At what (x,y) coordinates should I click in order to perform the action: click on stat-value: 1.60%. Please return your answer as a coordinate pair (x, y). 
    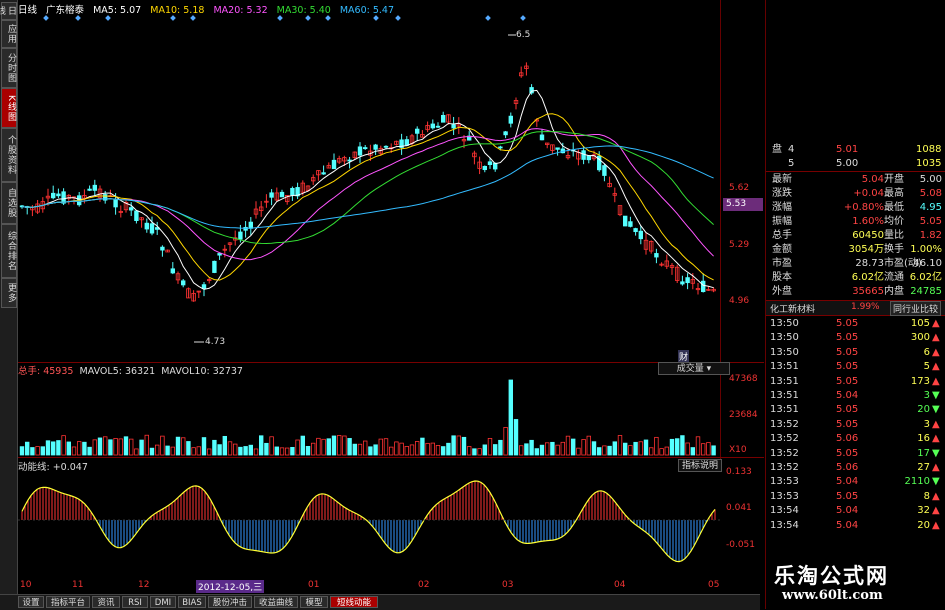
    Looking at the image, I should click on (868, 221).